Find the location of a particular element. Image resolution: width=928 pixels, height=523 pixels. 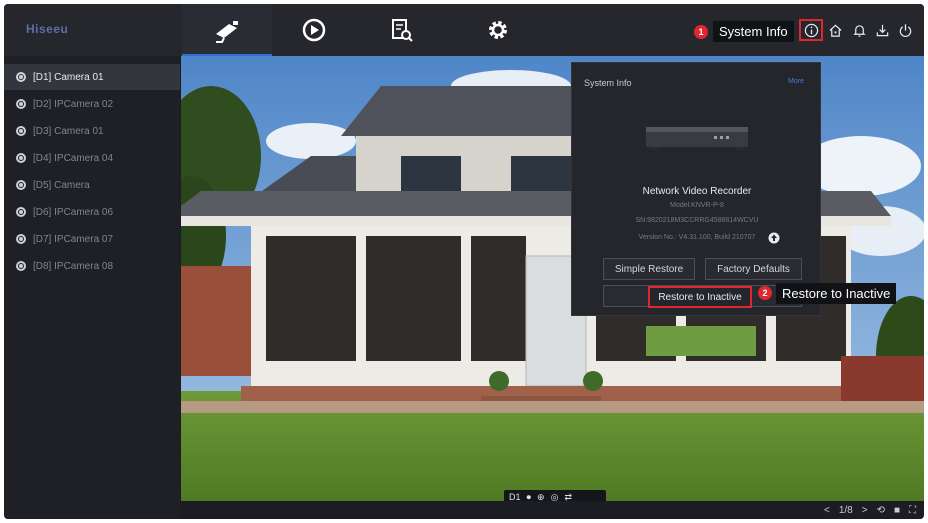

camera-item-d1: [D1] Camera 01 is located at coordinates (92, 77).